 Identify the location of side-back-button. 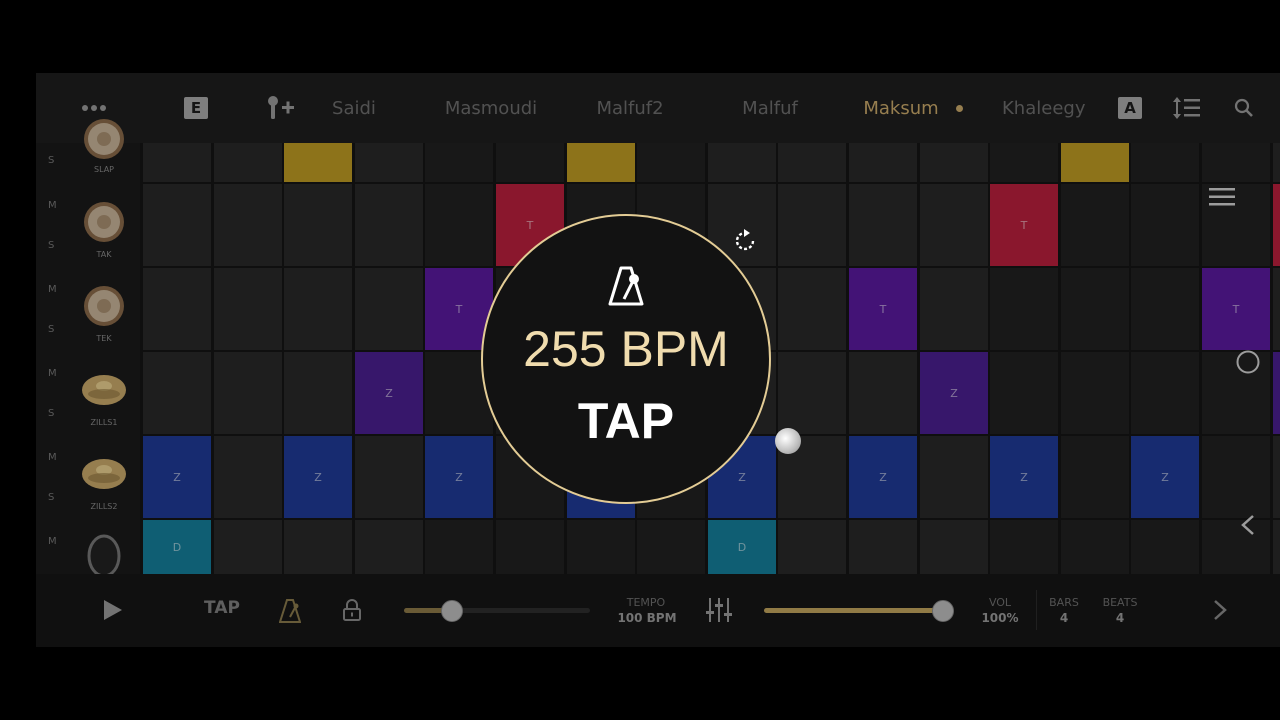
(1248, 525).